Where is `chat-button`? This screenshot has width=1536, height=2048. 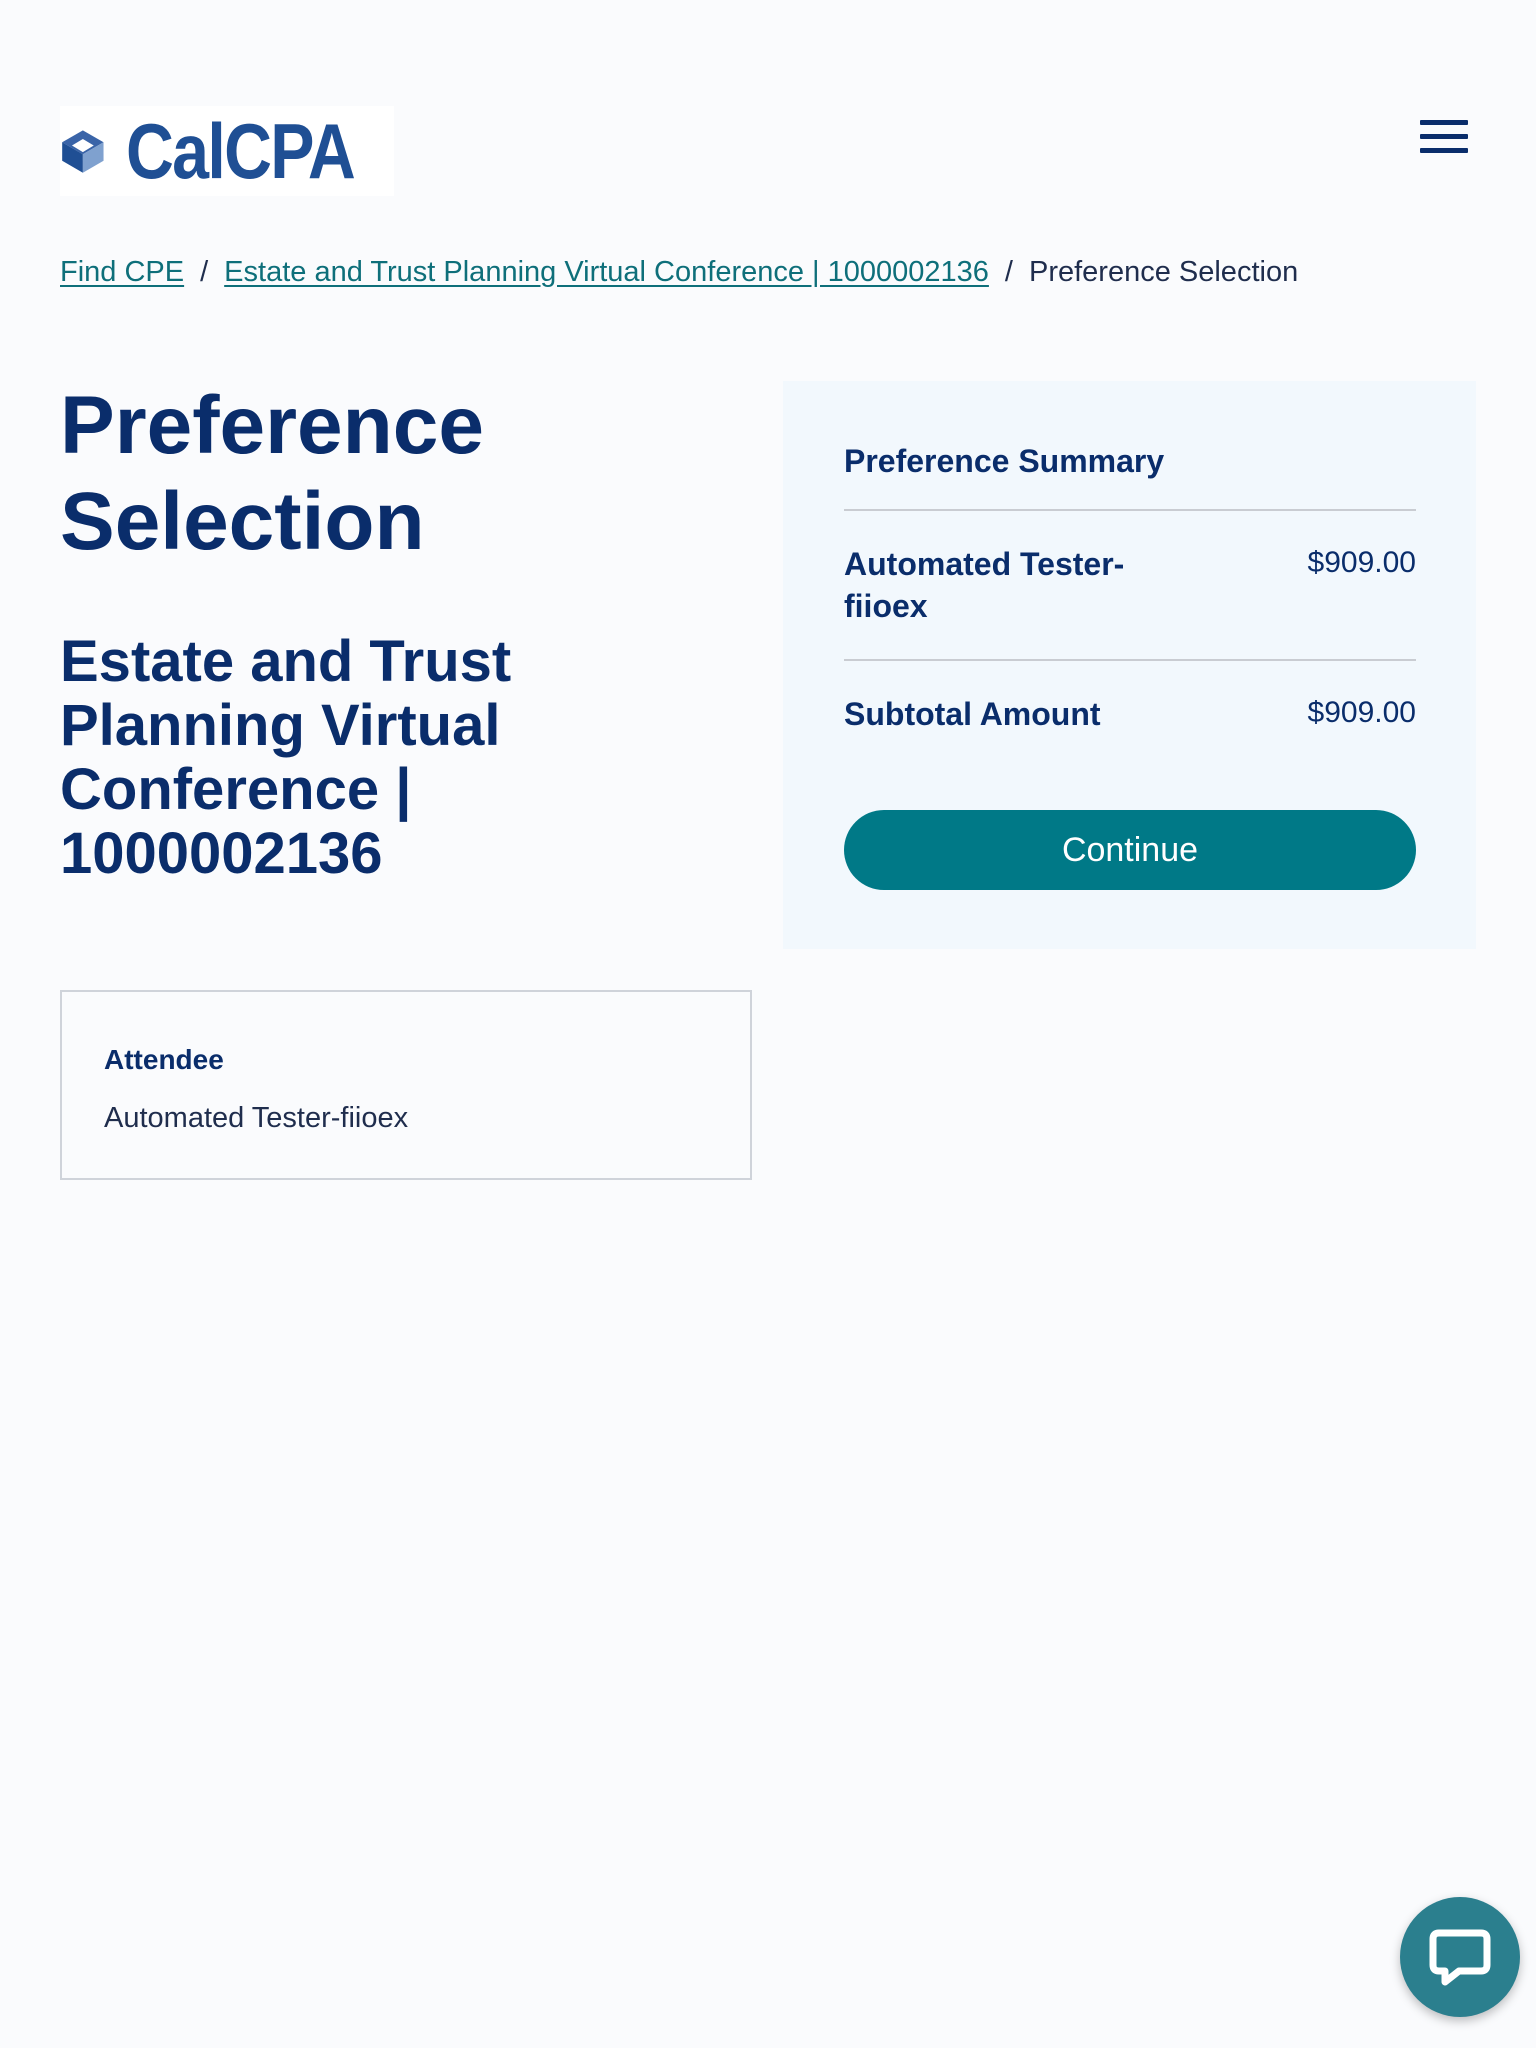
chat-button is located at coordinates (1460, 1957).